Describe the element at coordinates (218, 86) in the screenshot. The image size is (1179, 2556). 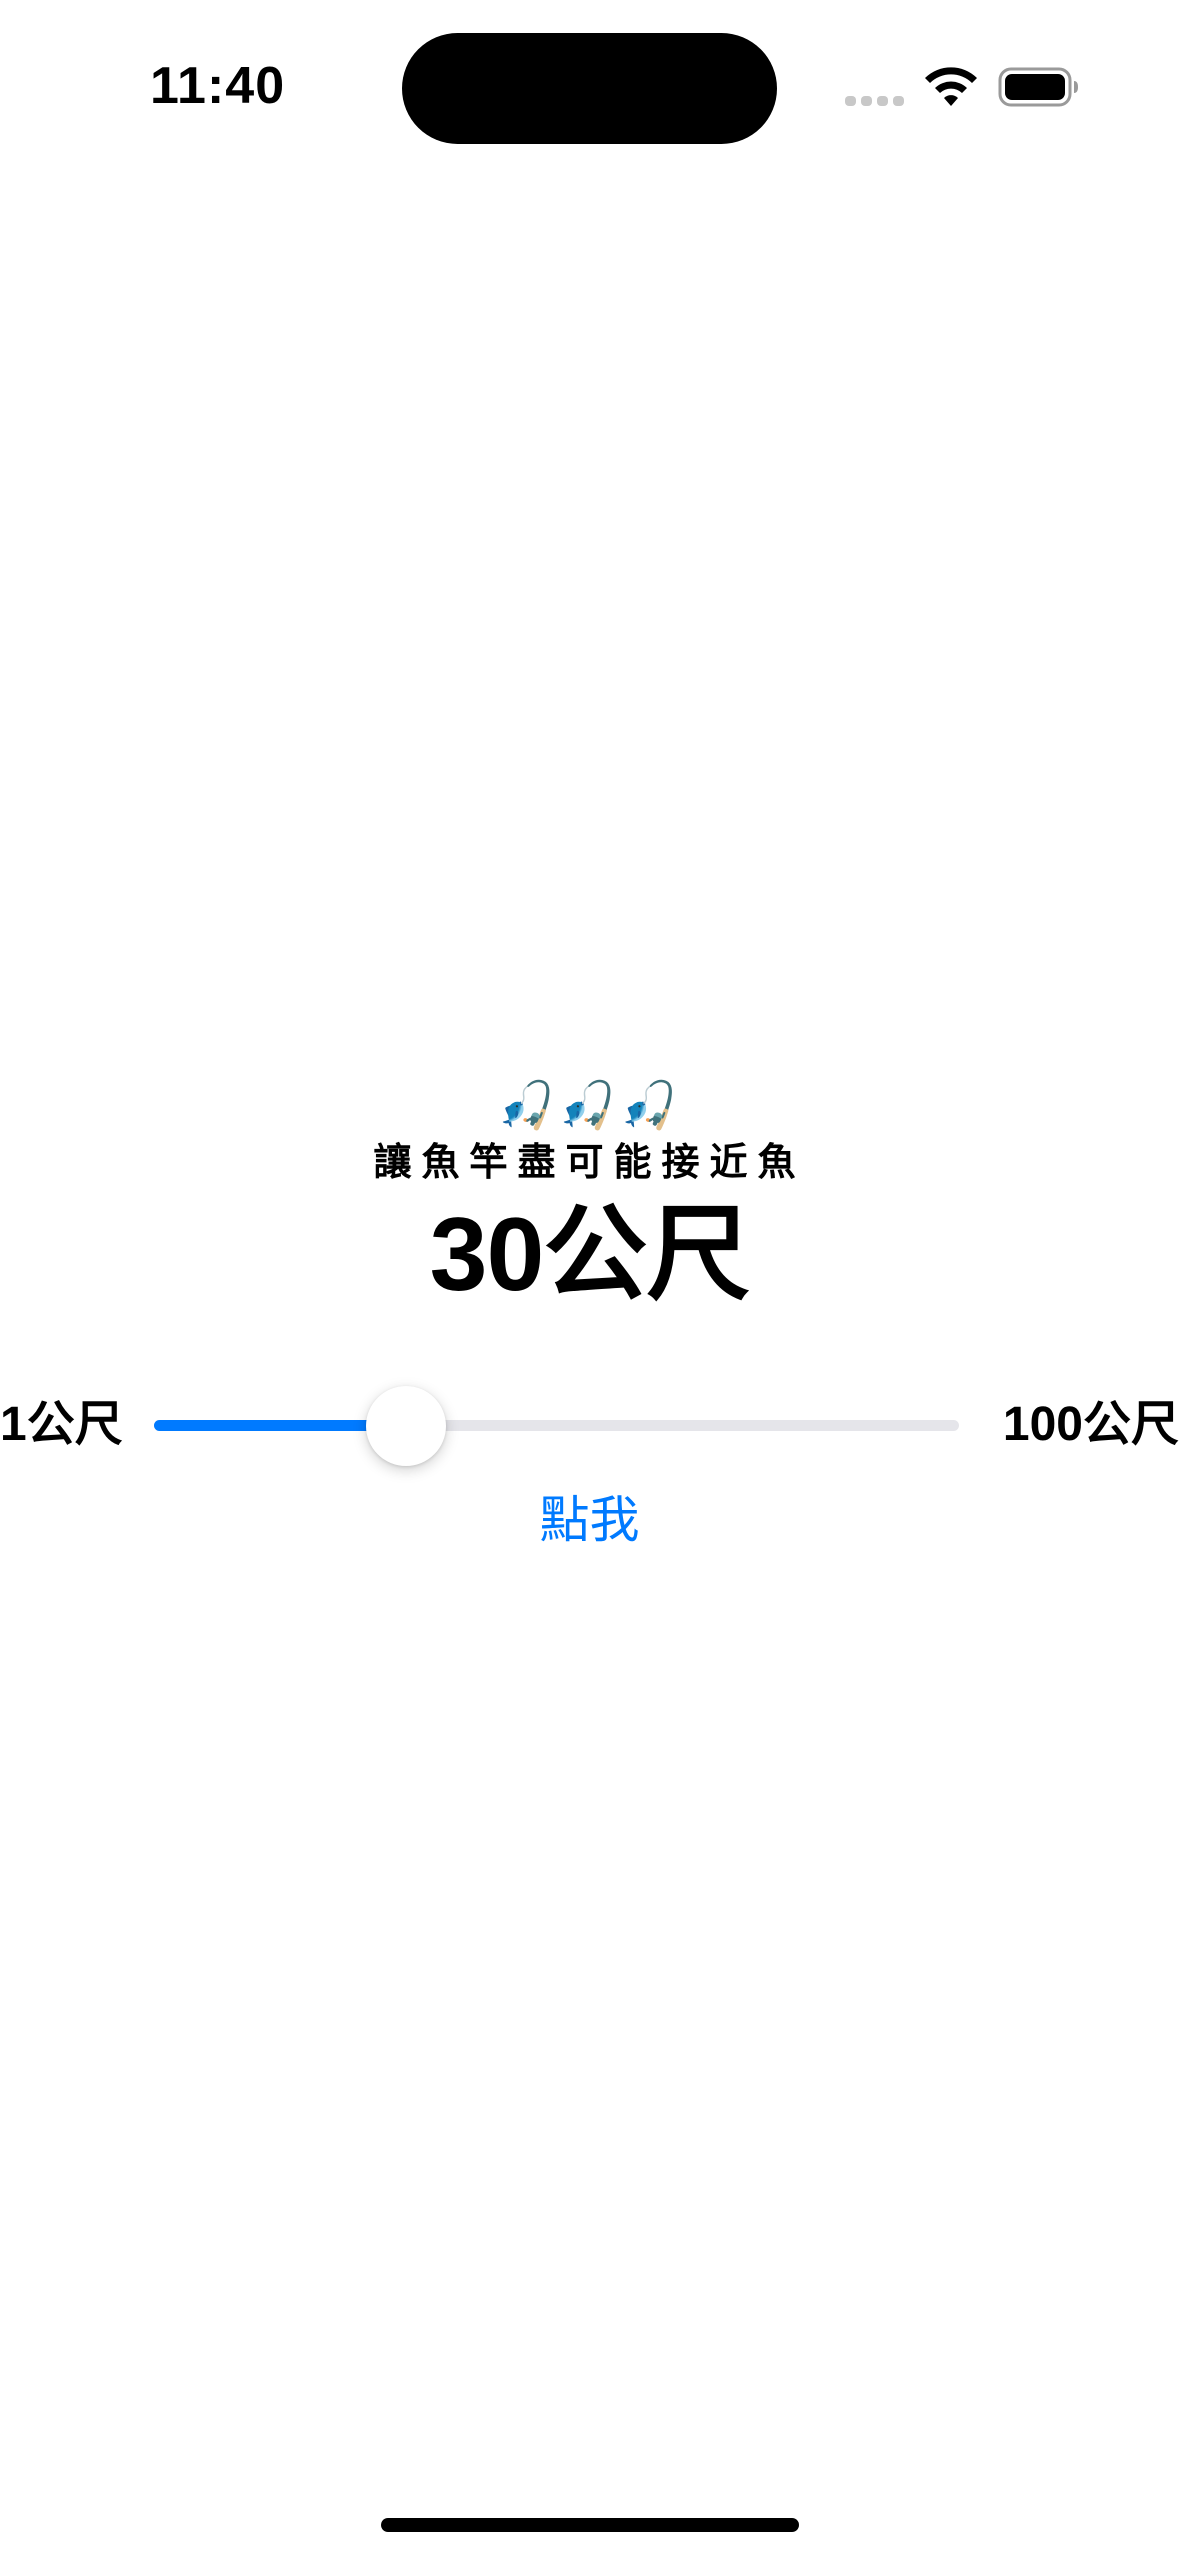
I see `status-time: 11:40` at that location.